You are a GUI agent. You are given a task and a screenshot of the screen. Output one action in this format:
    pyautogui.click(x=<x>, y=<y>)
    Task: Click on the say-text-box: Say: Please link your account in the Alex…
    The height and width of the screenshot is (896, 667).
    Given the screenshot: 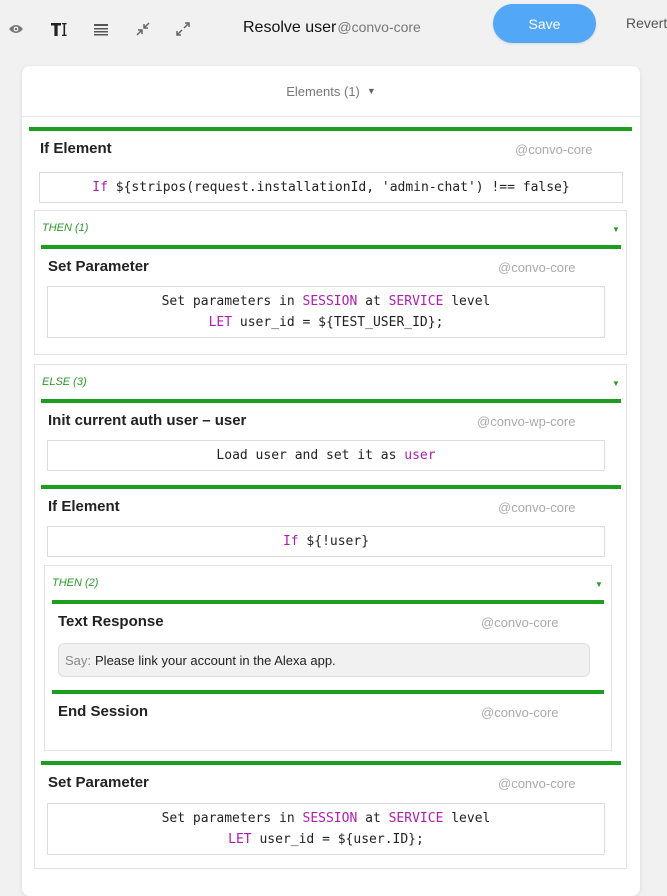 What is the action you would take?
    pyautogui.click(x=324, y=660)
    